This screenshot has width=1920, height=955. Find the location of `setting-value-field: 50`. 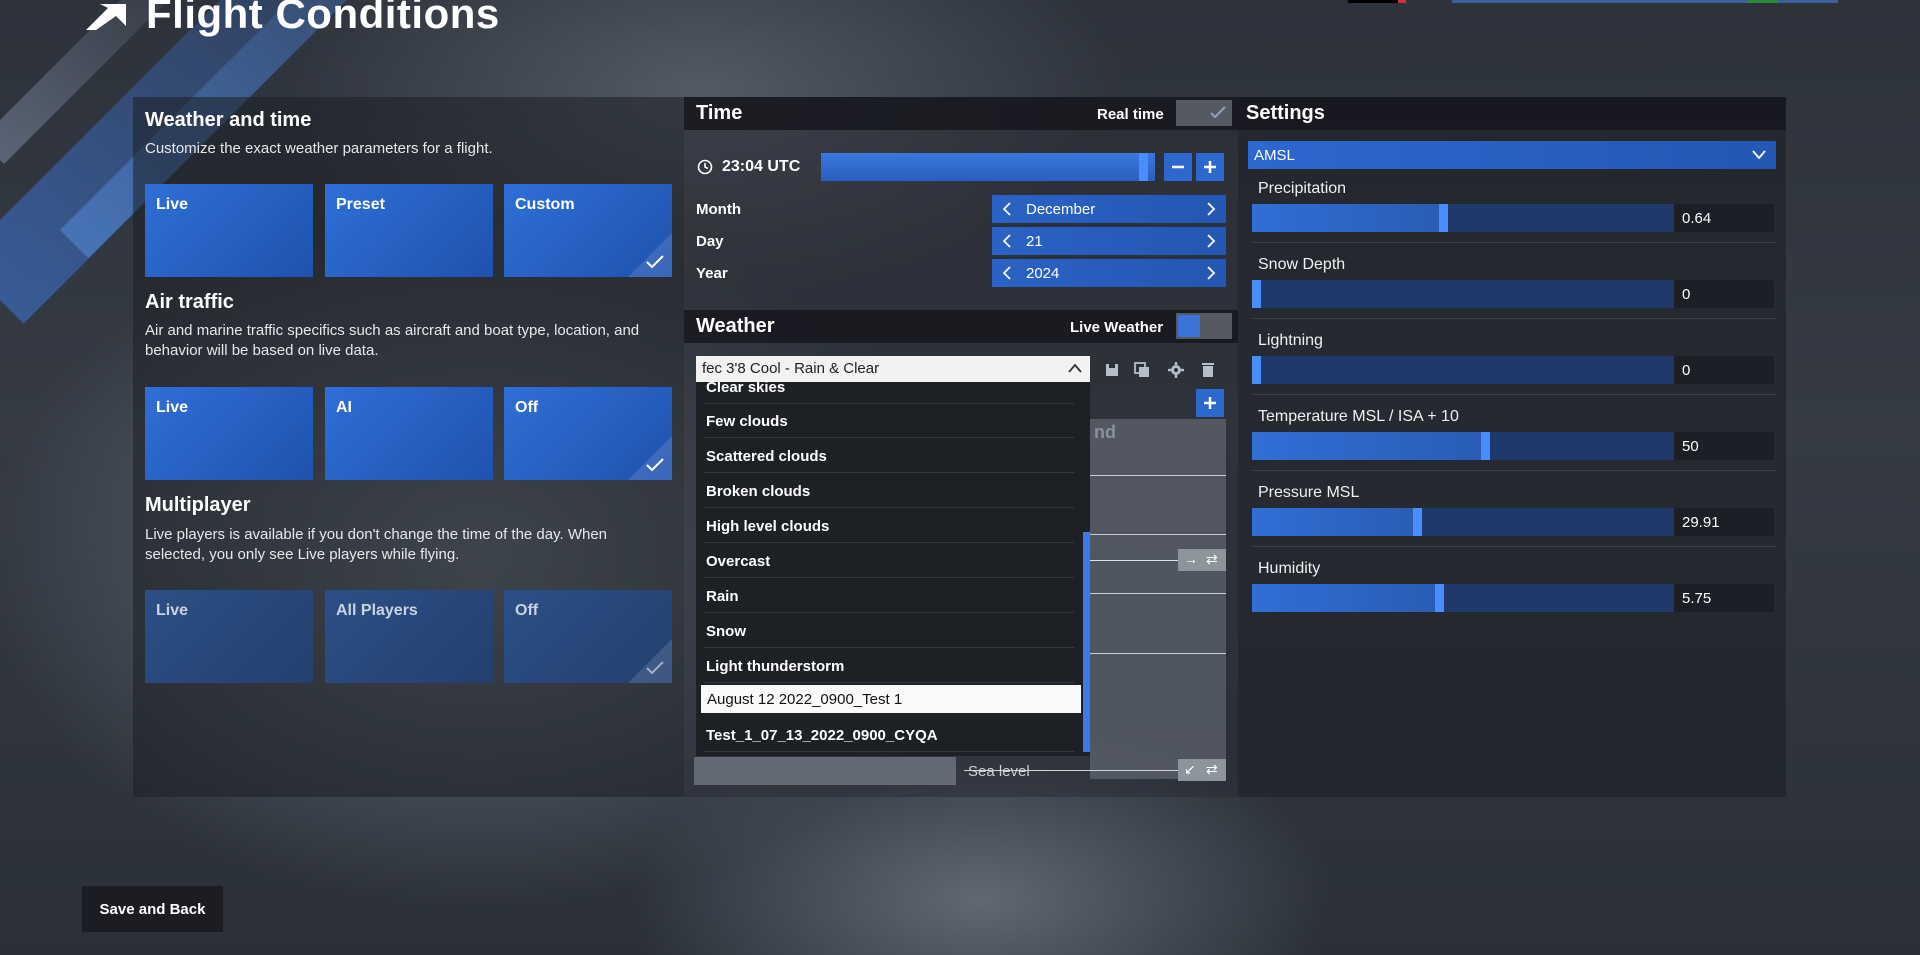

setting-value-field: 50 is located at coordinates (1724, 446).